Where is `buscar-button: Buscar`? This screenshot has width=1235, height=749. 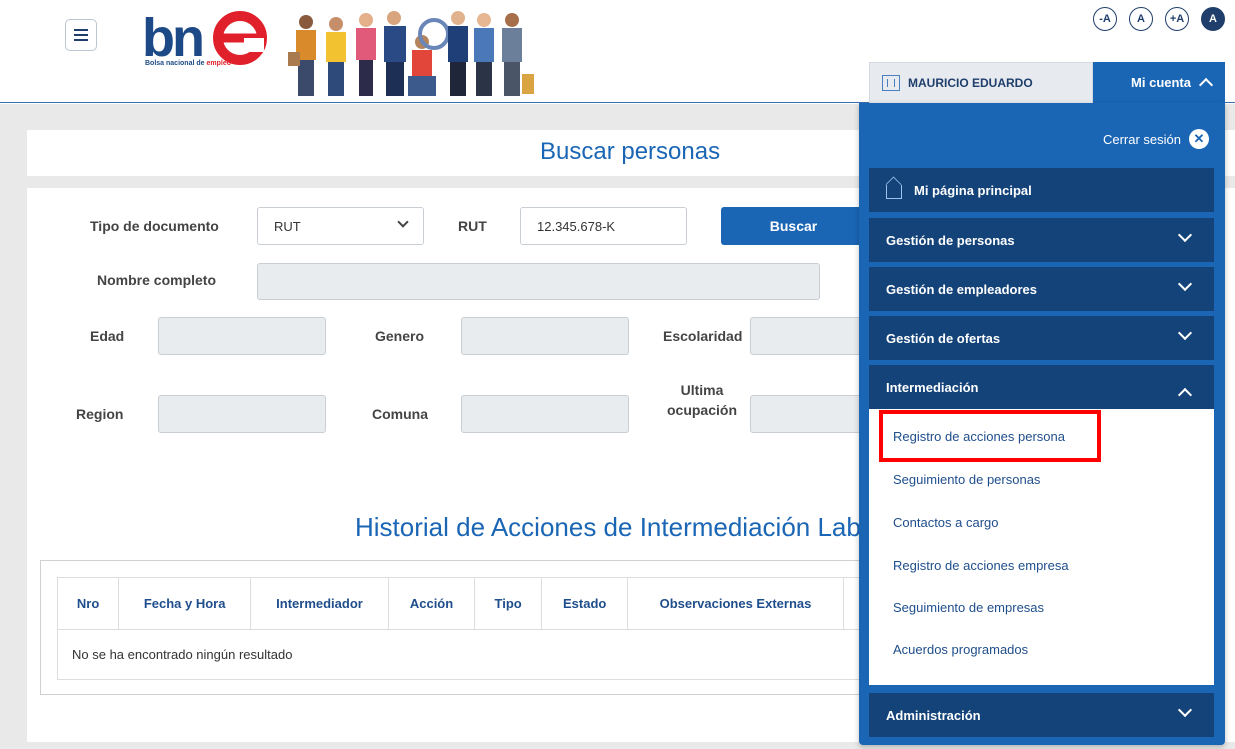
buscar-button: Buscar is located at coordinates (793, 226).